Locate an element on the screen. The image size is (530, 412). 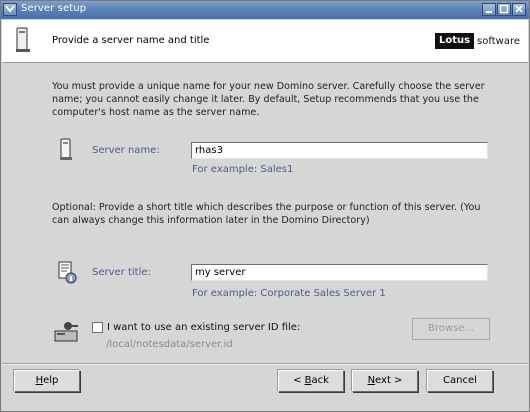
back-mnemonic: B is located at coordinates (308, 380).